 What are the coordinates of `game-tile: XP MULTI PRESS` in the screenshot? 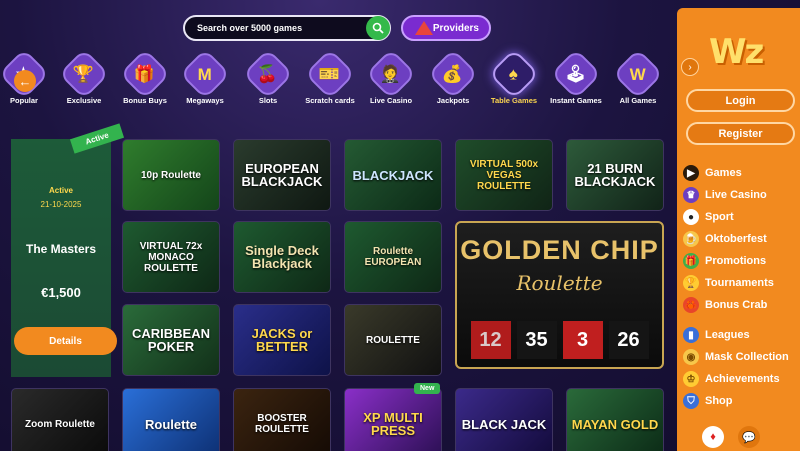 It's located at (393, 419).